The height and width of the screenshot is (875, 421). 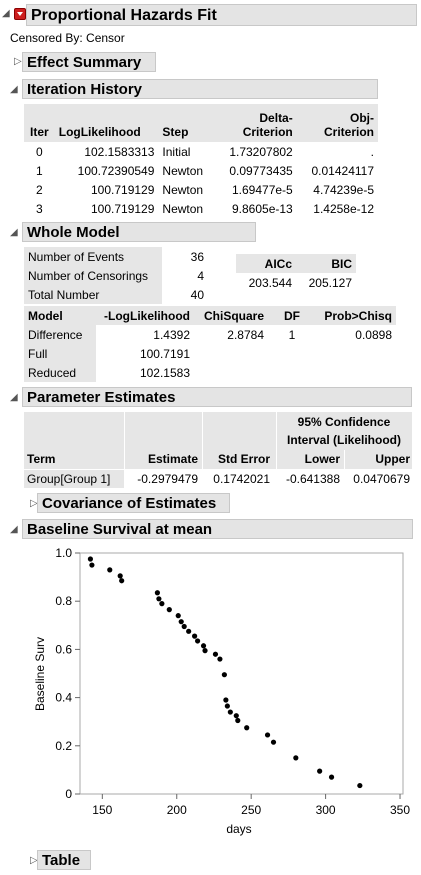 What do you see at coordinates (312, 479) in the screenshot?
I see `cell: -0.641388` at bounding box center [312, 479].